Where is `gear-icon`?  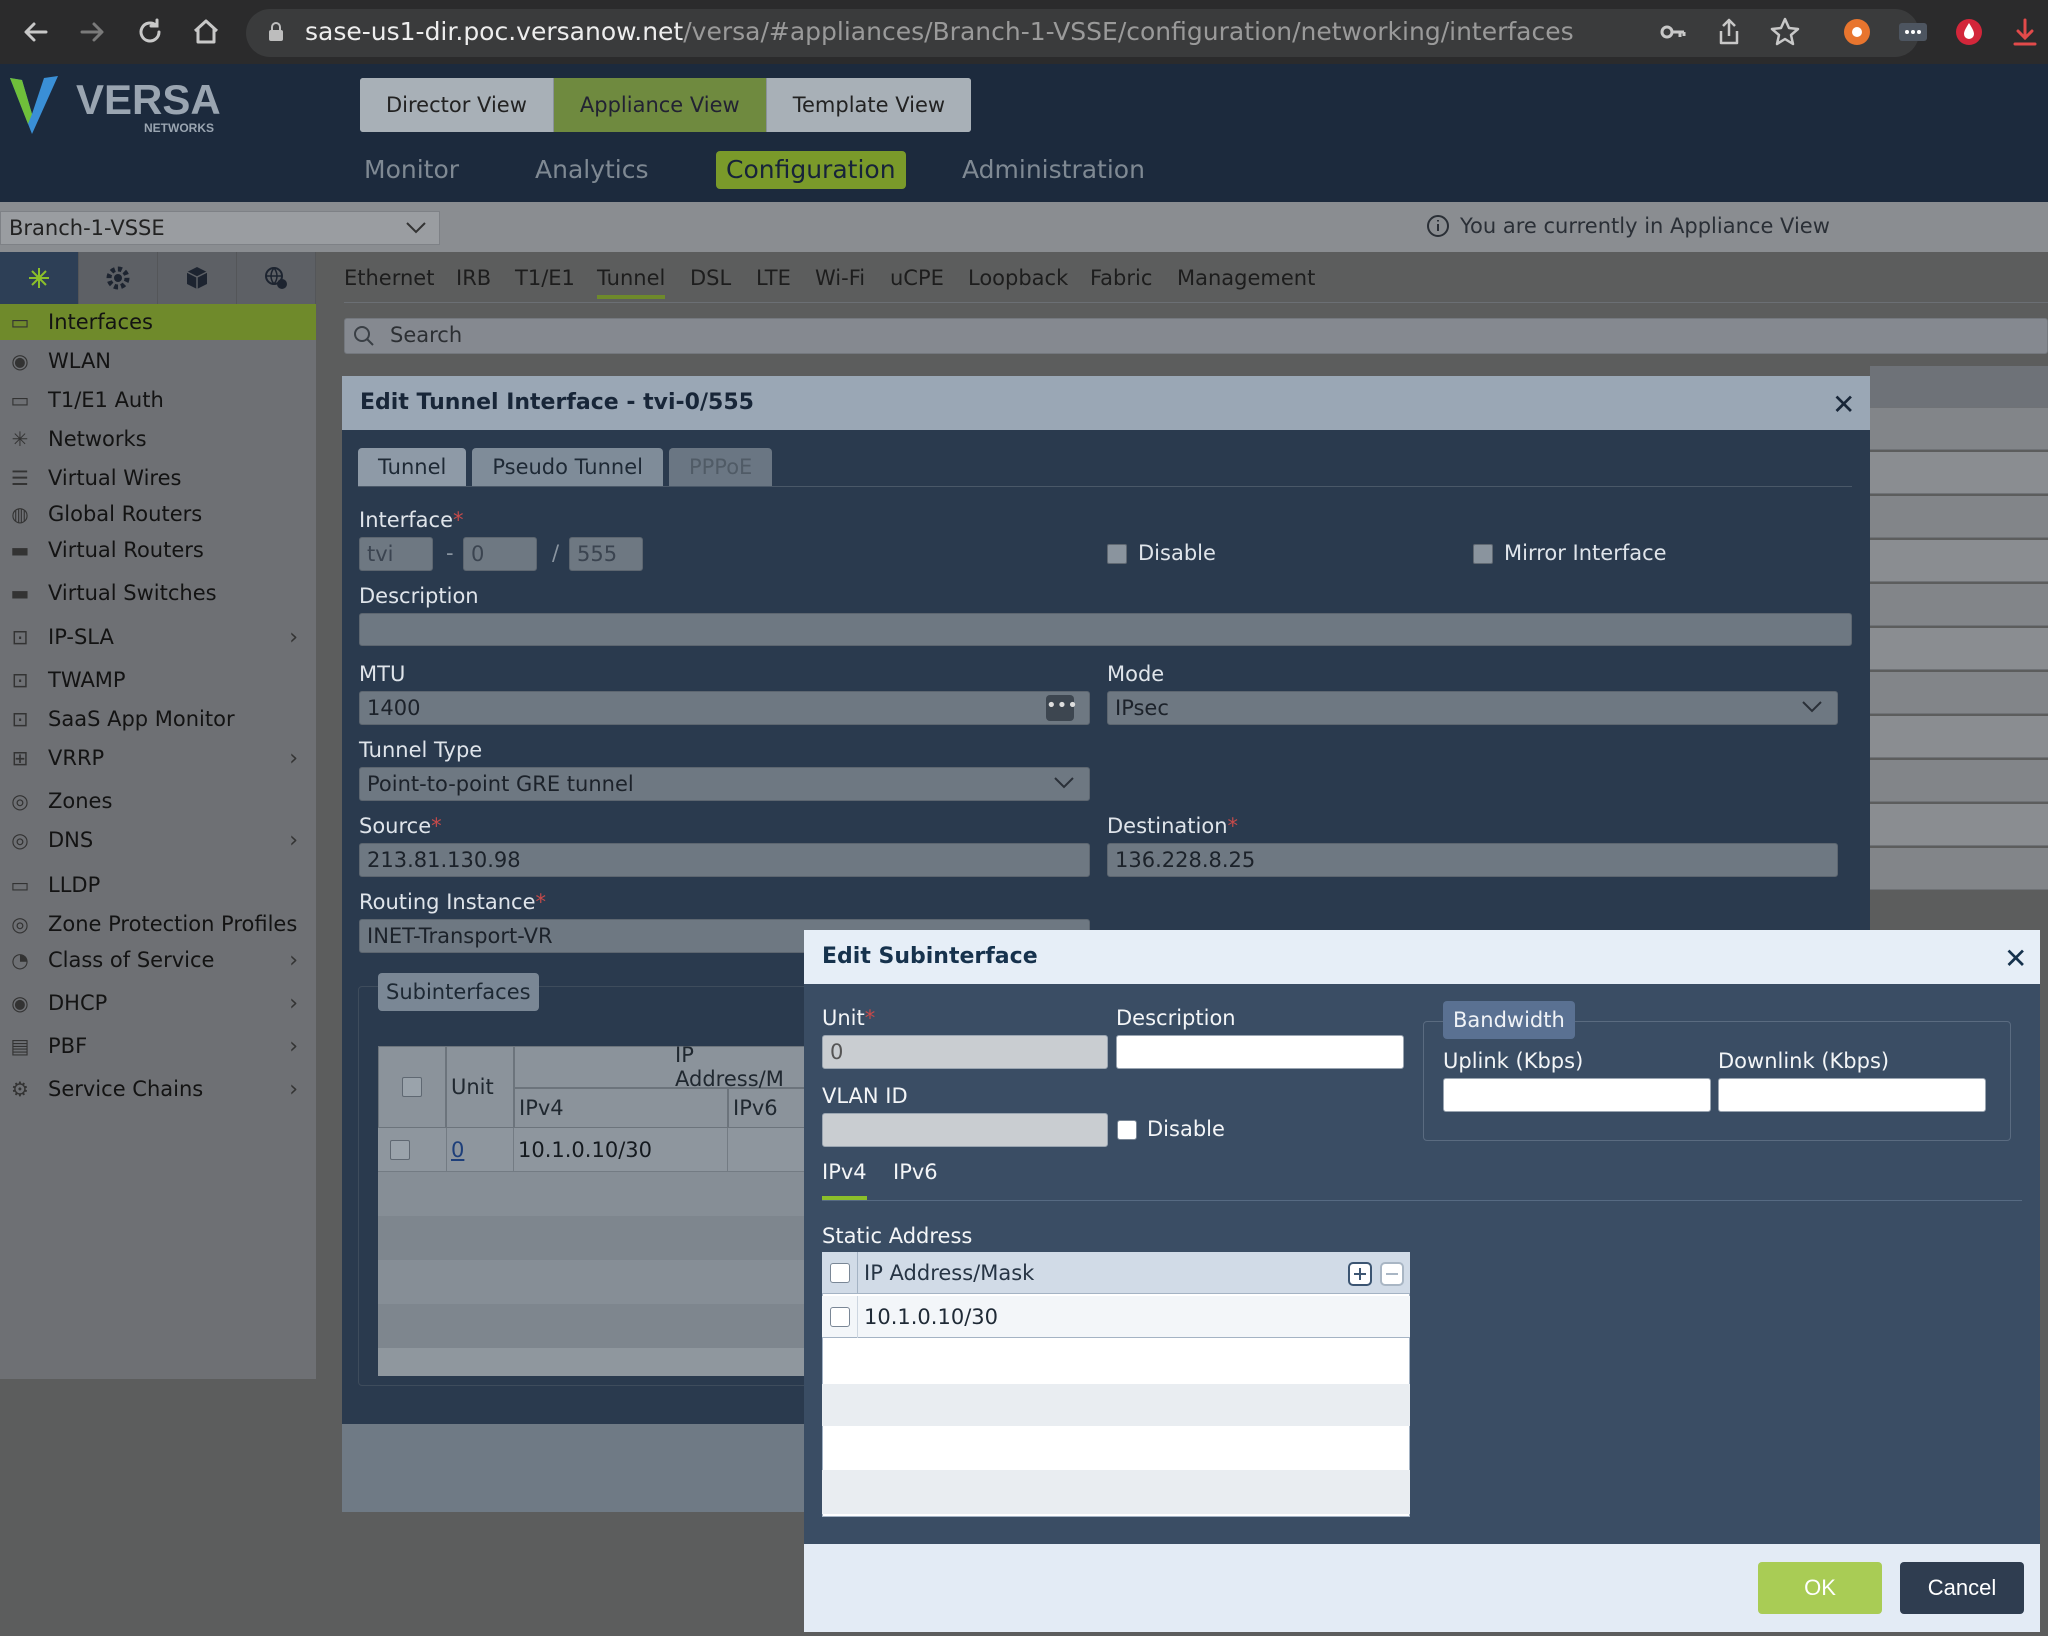
gear-icon is located at coordinates (118, 278).